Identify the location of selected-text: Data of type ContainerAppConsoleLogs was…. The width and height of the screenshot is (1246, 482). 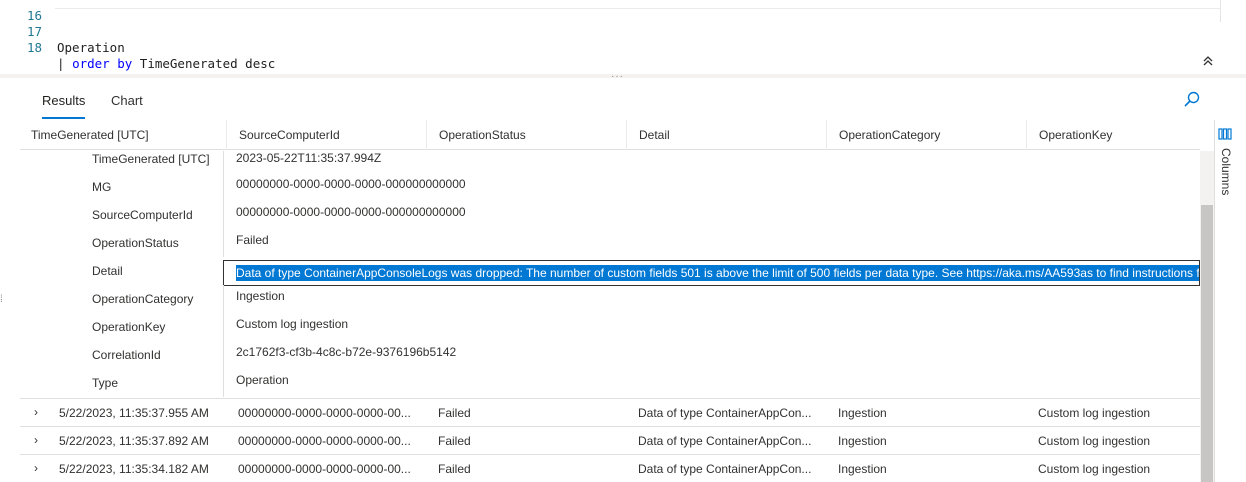
(717, 273).